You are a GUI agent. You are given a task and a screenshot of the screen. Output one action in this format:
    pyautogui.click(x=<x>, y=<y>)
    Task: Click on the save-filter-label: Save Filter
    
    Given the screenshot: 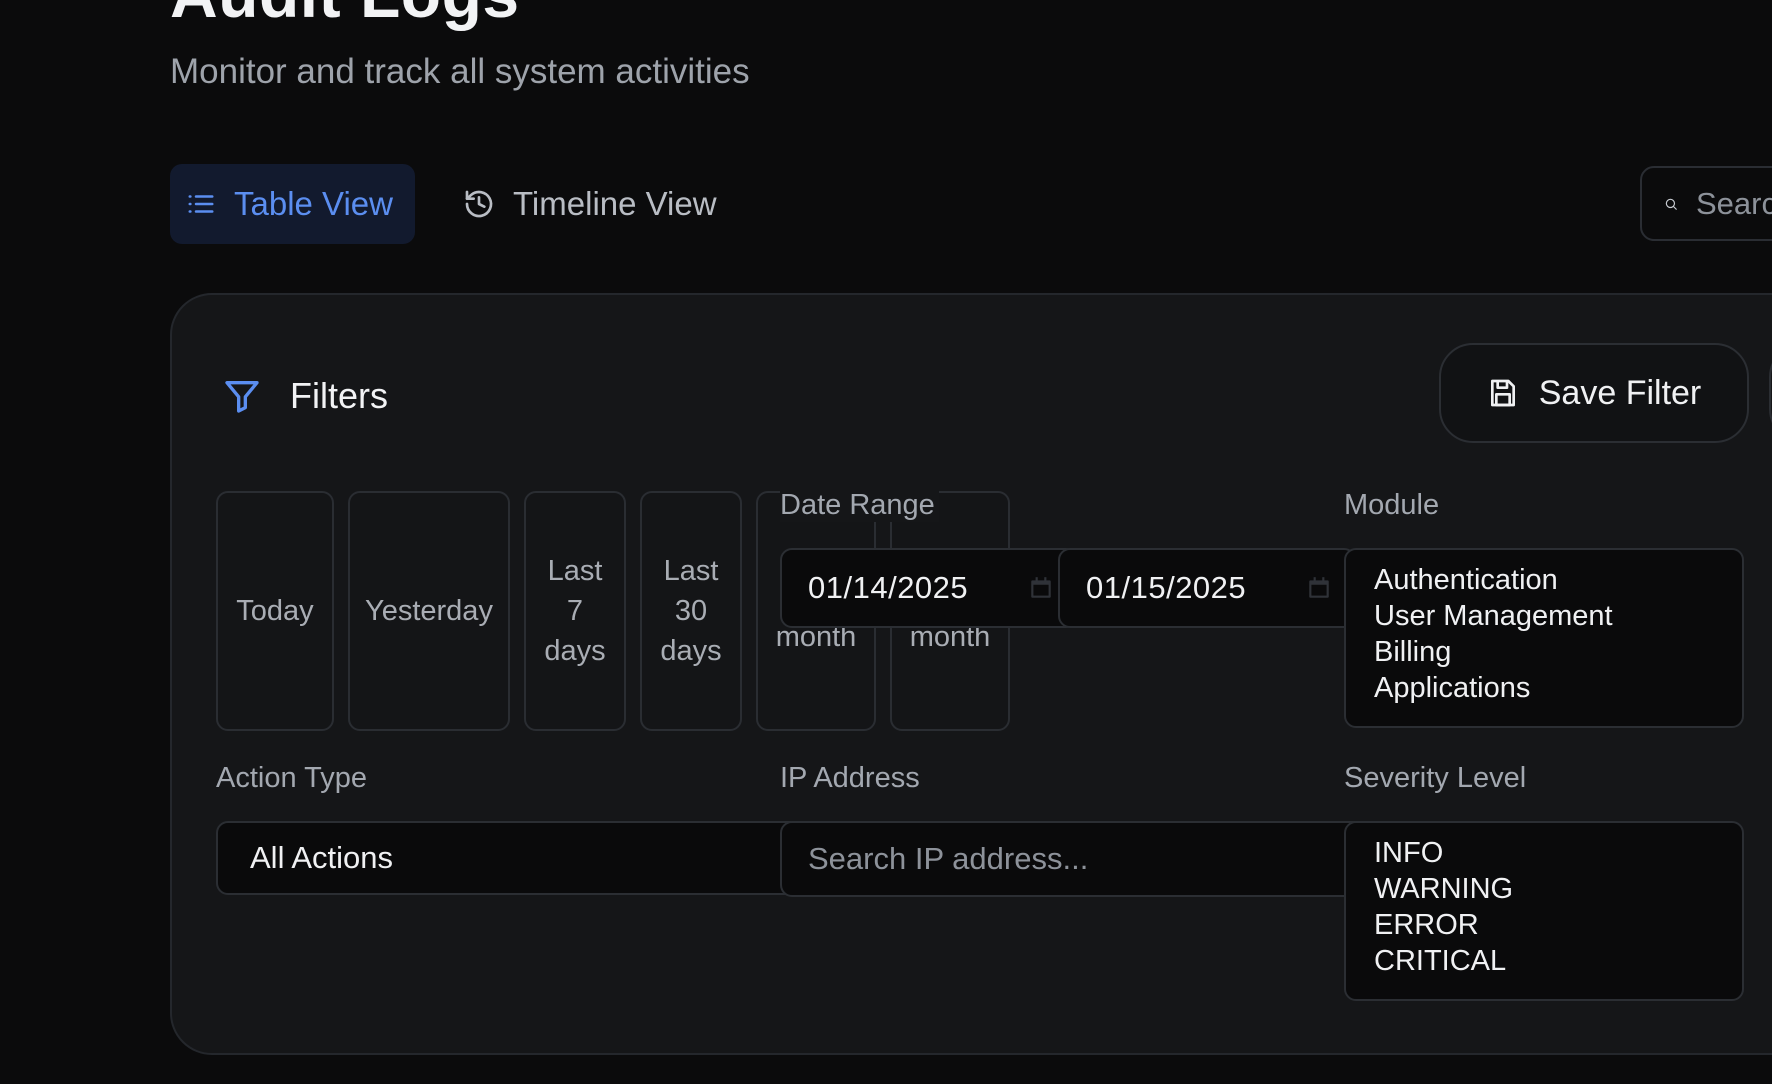 What is the action you would take?
    pyautogui.click(x=1620, y=392)
    